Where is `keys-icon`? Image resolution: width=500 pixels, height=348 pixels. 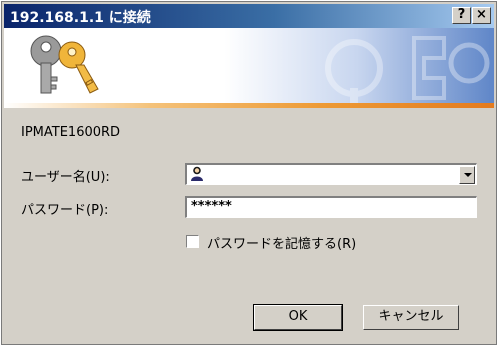
keys-icon is located at coordinates (64, 64).